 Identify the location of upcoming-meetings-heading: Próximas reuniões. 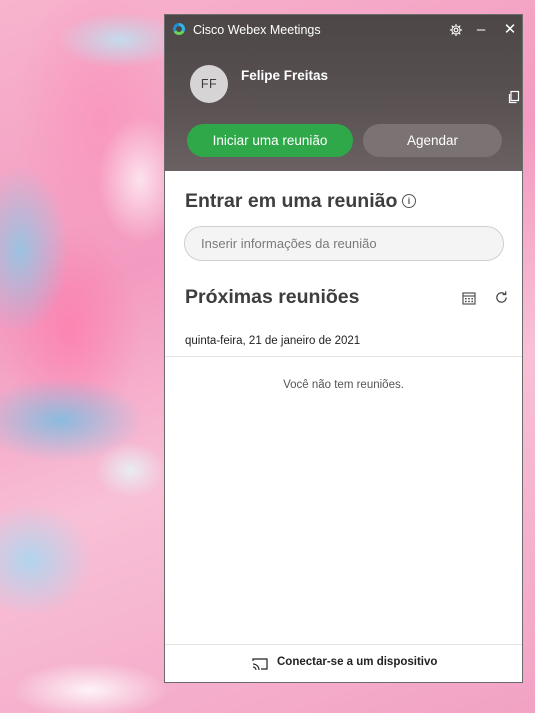
(272, 297).